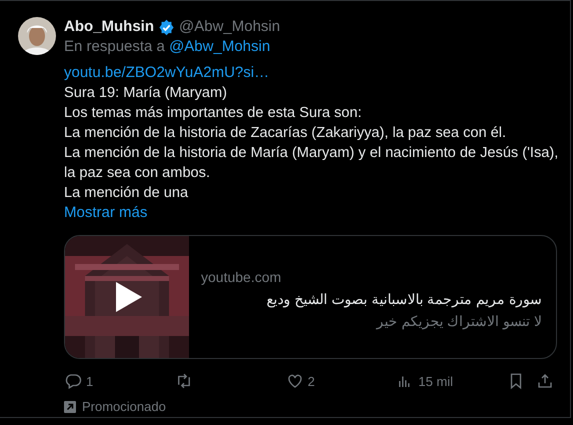  Describe the element at coordinates (146, 93) in the screenshot. I see `post-text: Sura 19: María (Maryam)` at that location.